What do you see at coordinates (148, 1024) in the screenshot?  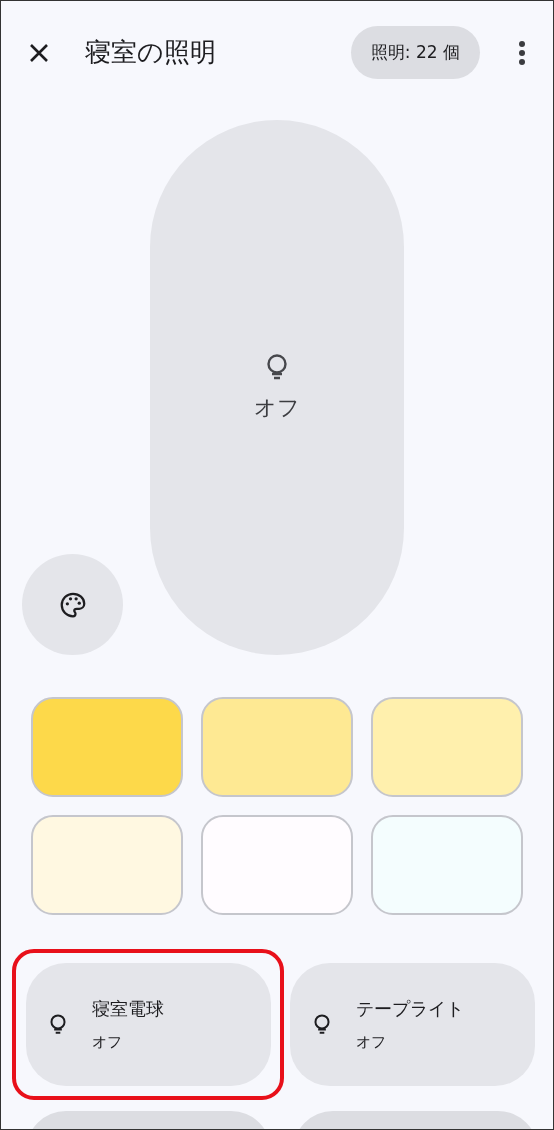 I see `device-card: 寝室電球 オフ` at bounding box center [148, 1024].